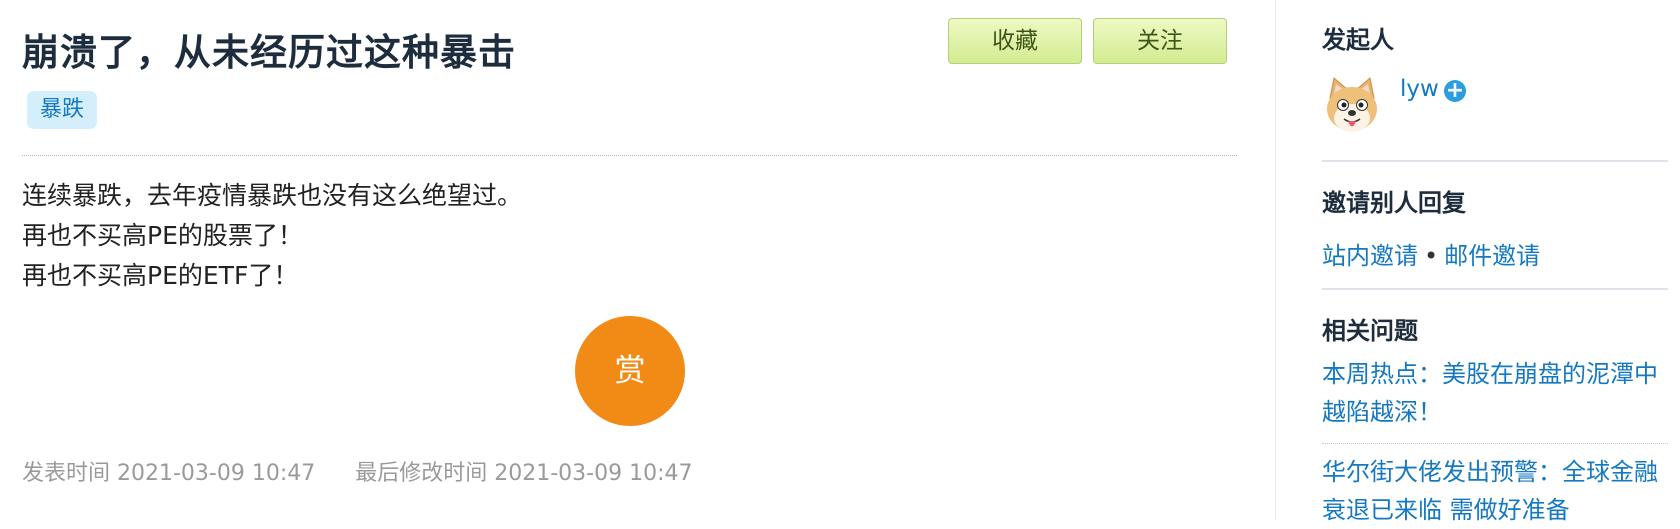 Image resolution: width=1680 pixels, height=529 pixels. Describe the element at coordinates (1419, 89) in the screenshot. I see `initiator-username: lyw` at that location.